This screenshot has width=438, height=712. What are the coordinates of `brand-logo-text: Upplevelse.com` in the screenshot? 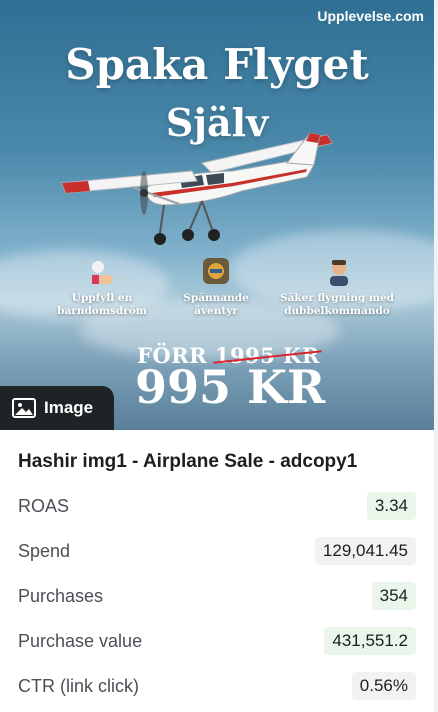 It's located at (370, 16).